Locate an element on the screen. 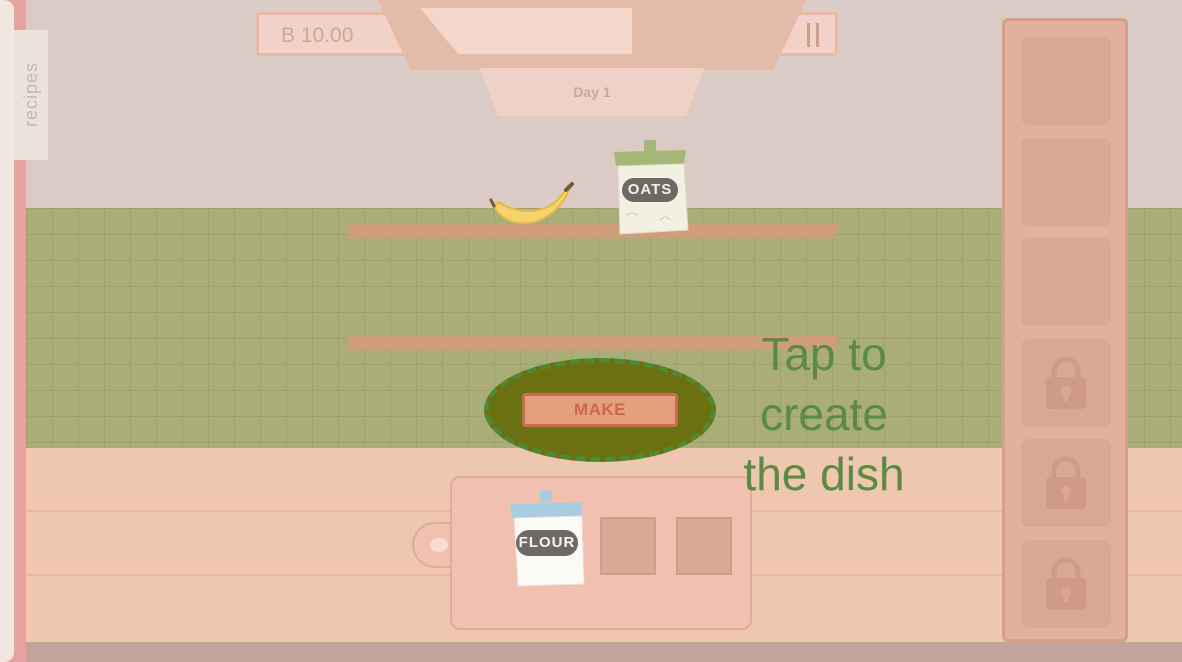 The width and height of the screenshot is (1182, 662). oats-jar: OATS is located at coordinates (650, 187).